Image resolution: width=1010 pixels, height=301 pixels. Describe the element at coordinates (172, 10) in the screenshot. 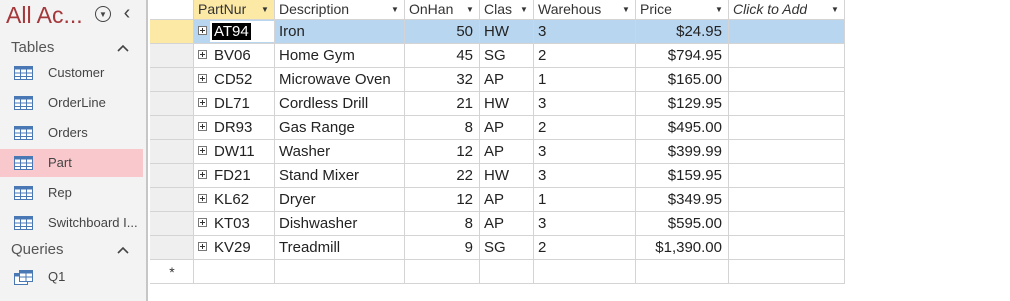

I see `select-all-corner` at that location.